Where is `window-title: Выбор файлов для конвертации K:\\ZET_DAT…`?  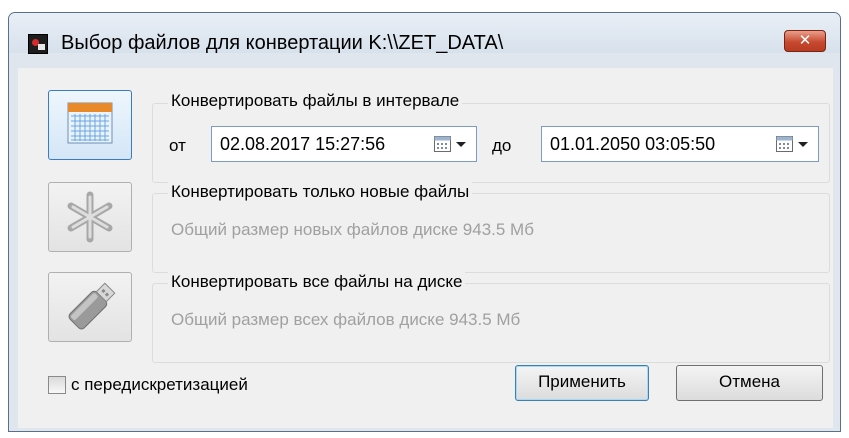
window-title: Выбор файлов для конвертации K:\\ZET_DAT… is located at coordinates (282, 43).